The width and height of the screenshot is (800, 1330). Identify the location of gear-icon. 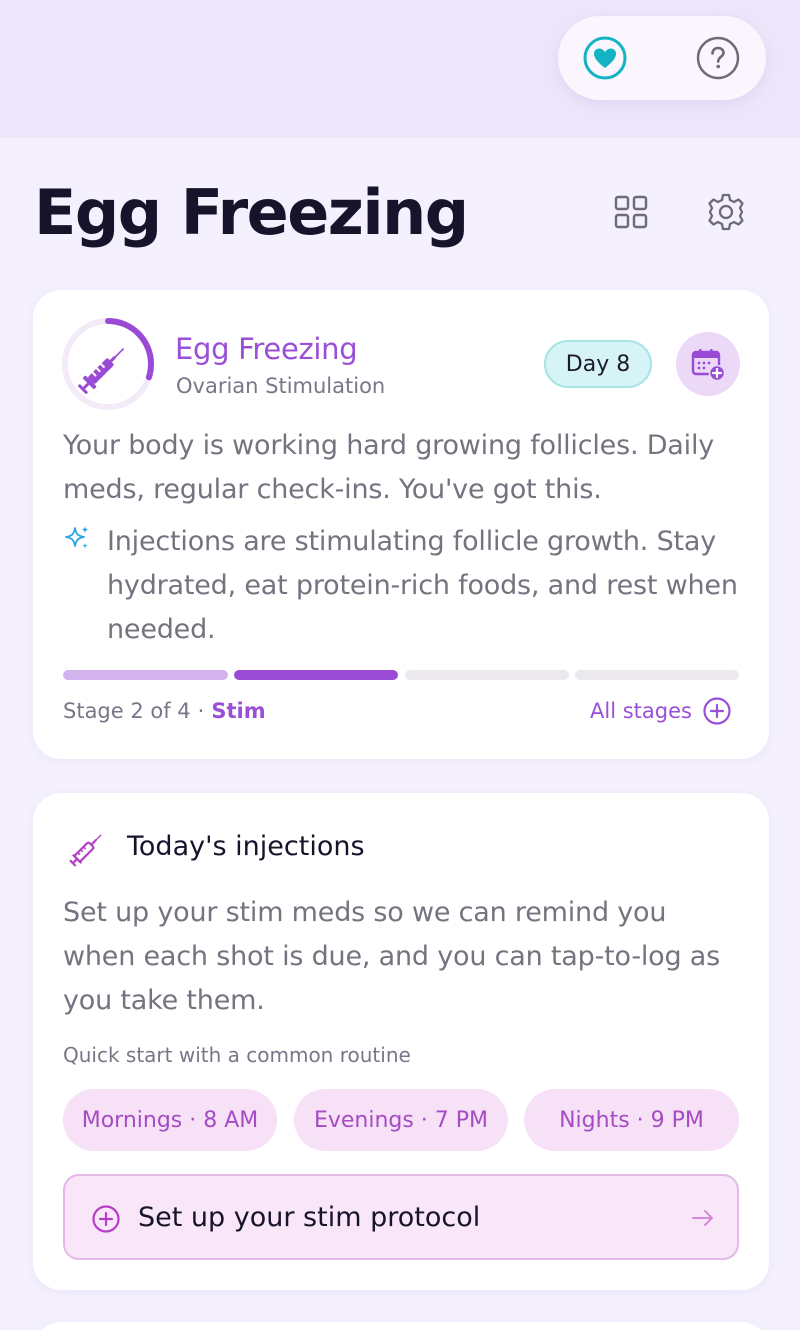
(726, 212).